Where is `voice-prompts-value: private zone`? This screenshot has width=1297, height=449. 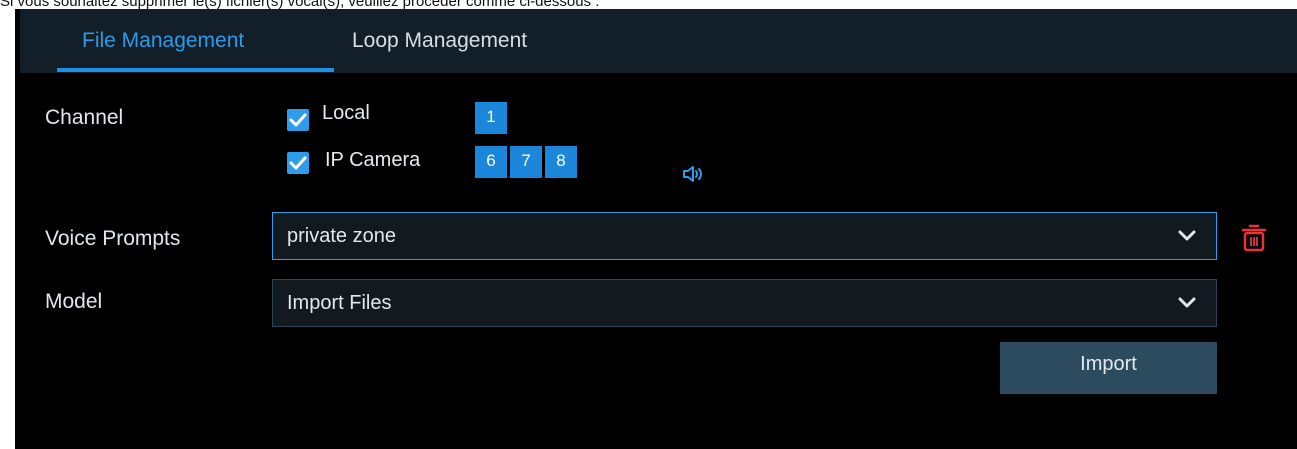
voice-prompts-value: private zone is located at coordinates (341, 236).